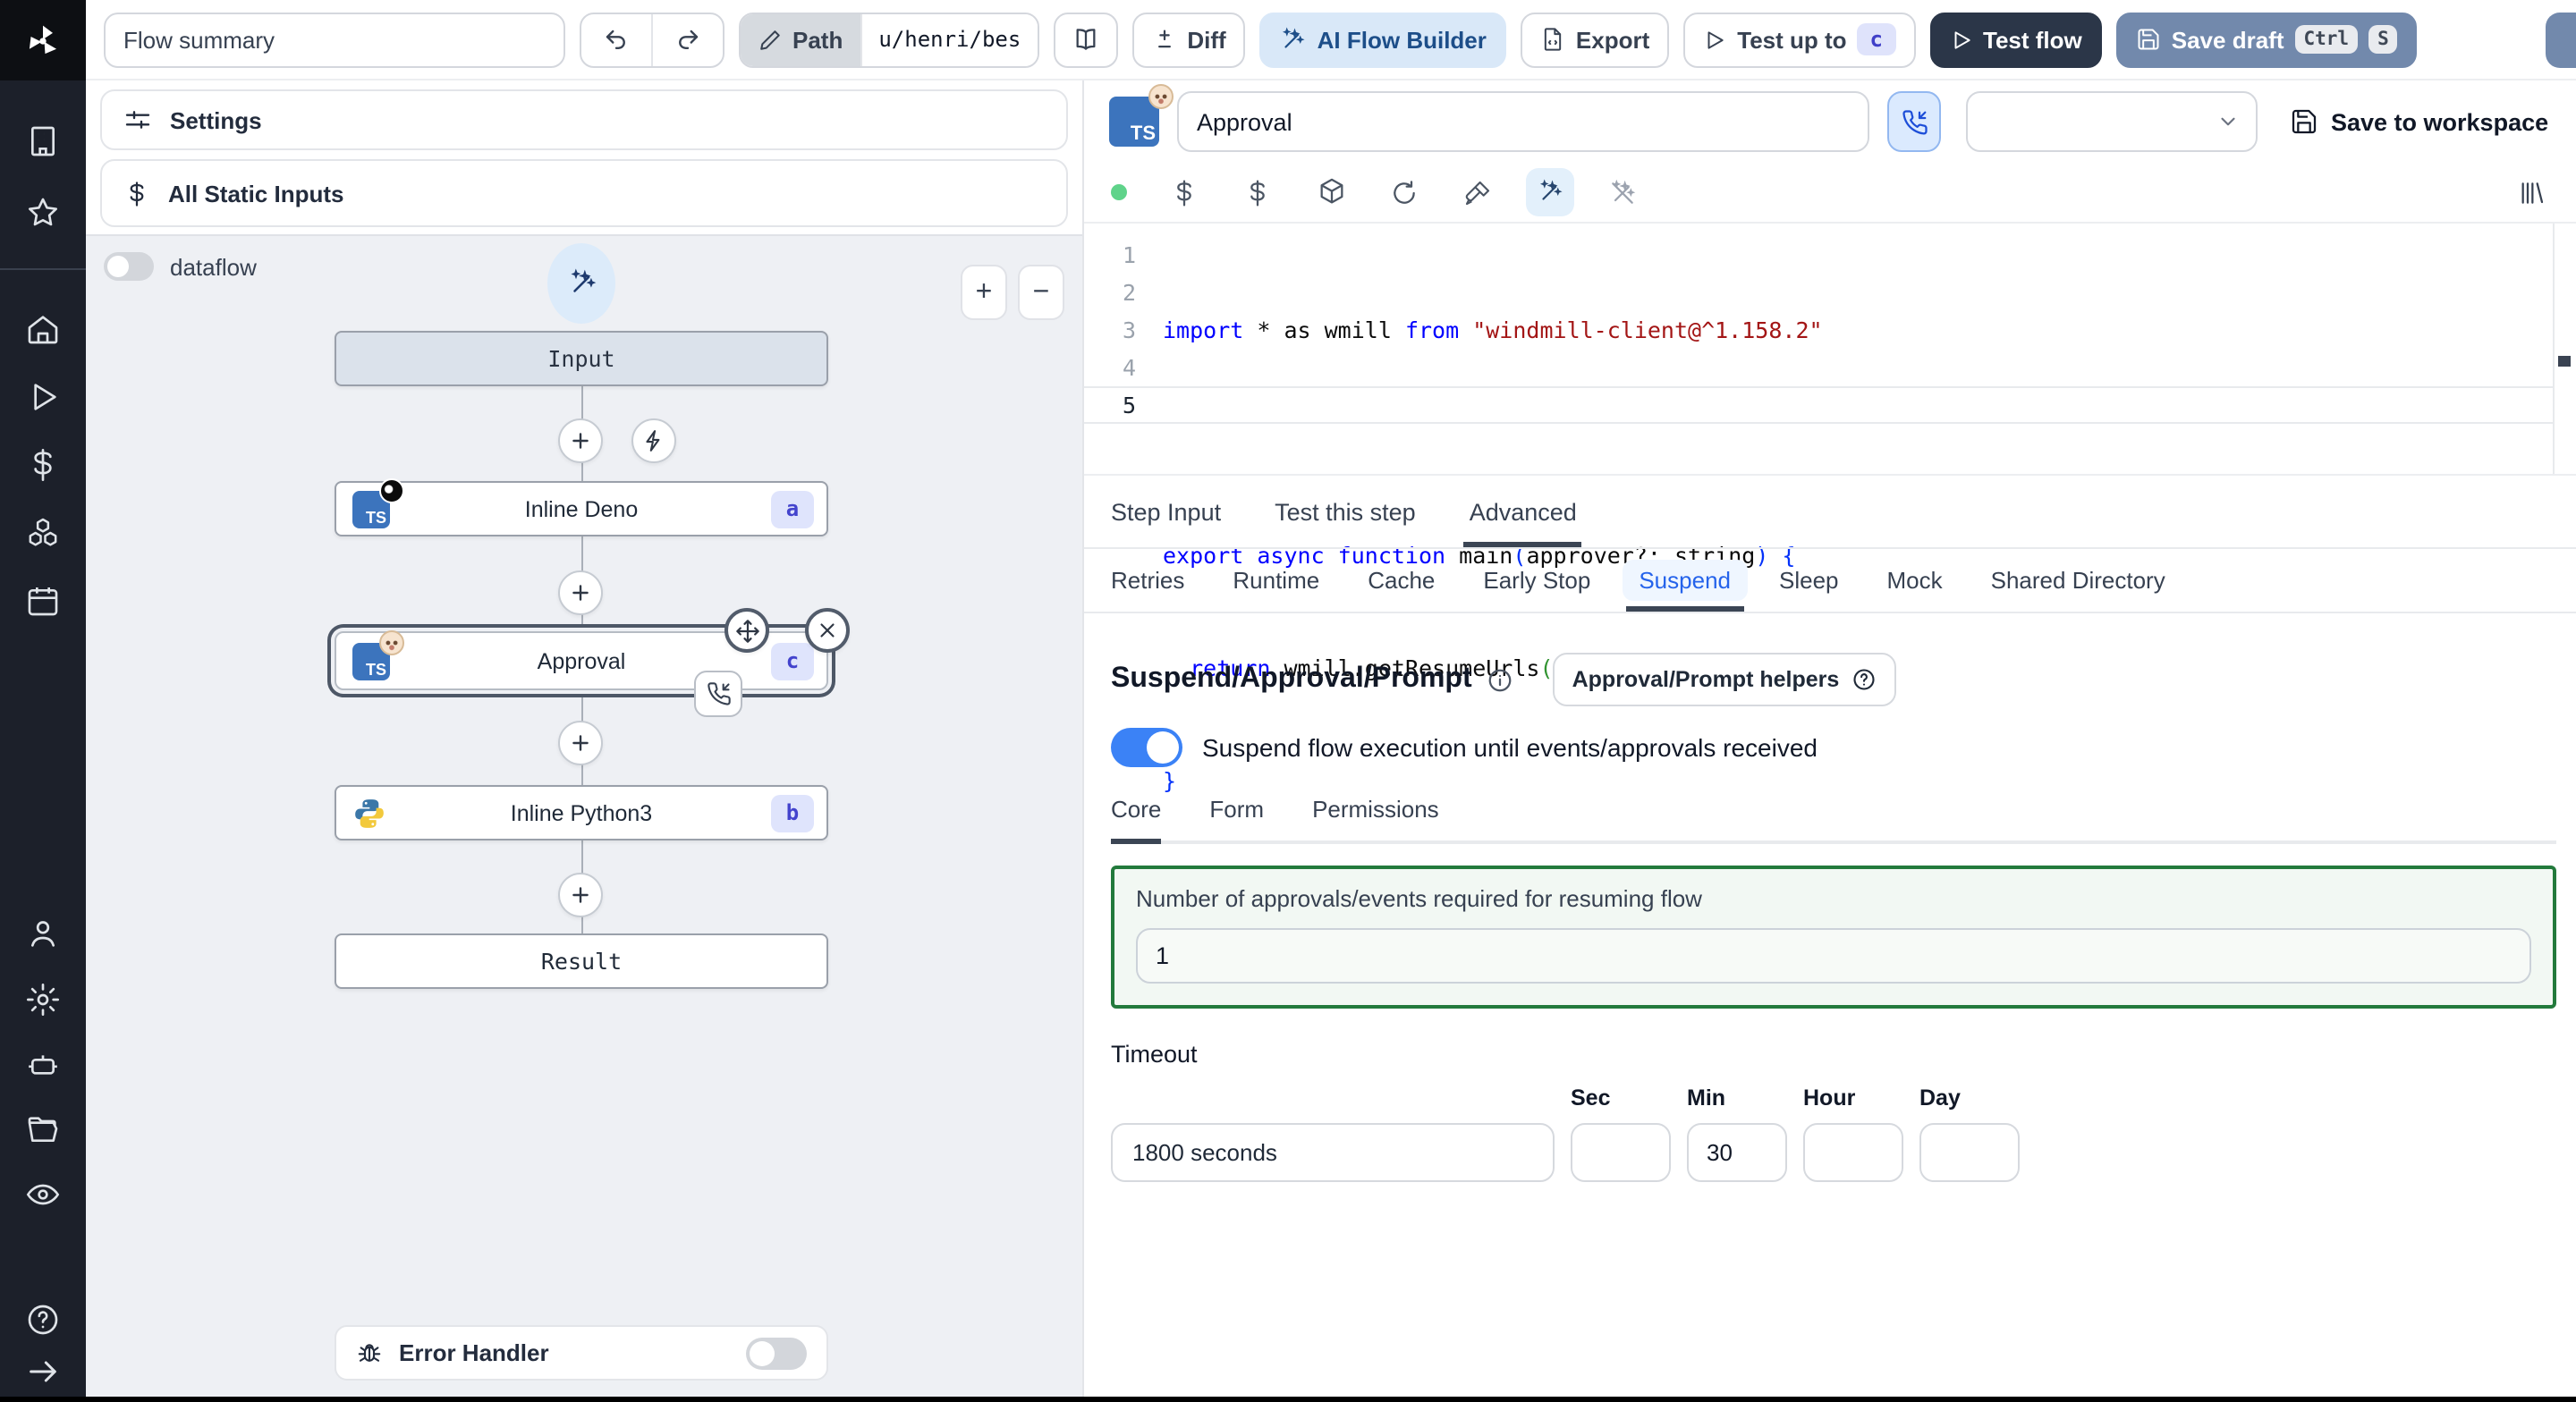 This screenshot has width=2576, height=1402. Describe the element at coordinates (581, 961) in the screenshot. I see `result-node: Result` at that location.